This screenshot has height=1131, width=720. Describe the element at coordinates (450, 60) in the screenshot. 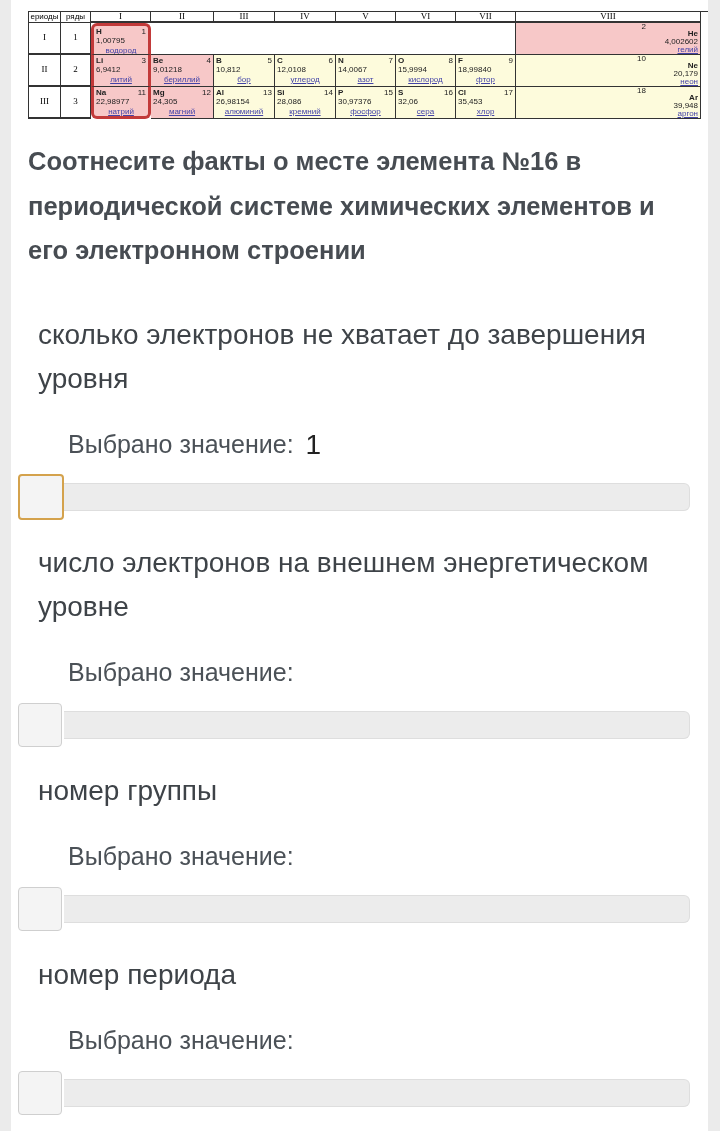

I see `atomic-number: 8` at that location.